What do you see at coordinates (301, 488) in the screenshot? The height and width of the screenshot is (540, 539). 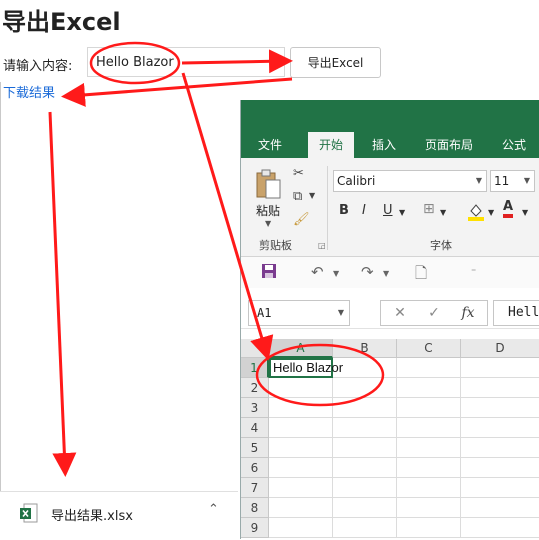 I see `cell-a7` at bounding box center [301, 488].